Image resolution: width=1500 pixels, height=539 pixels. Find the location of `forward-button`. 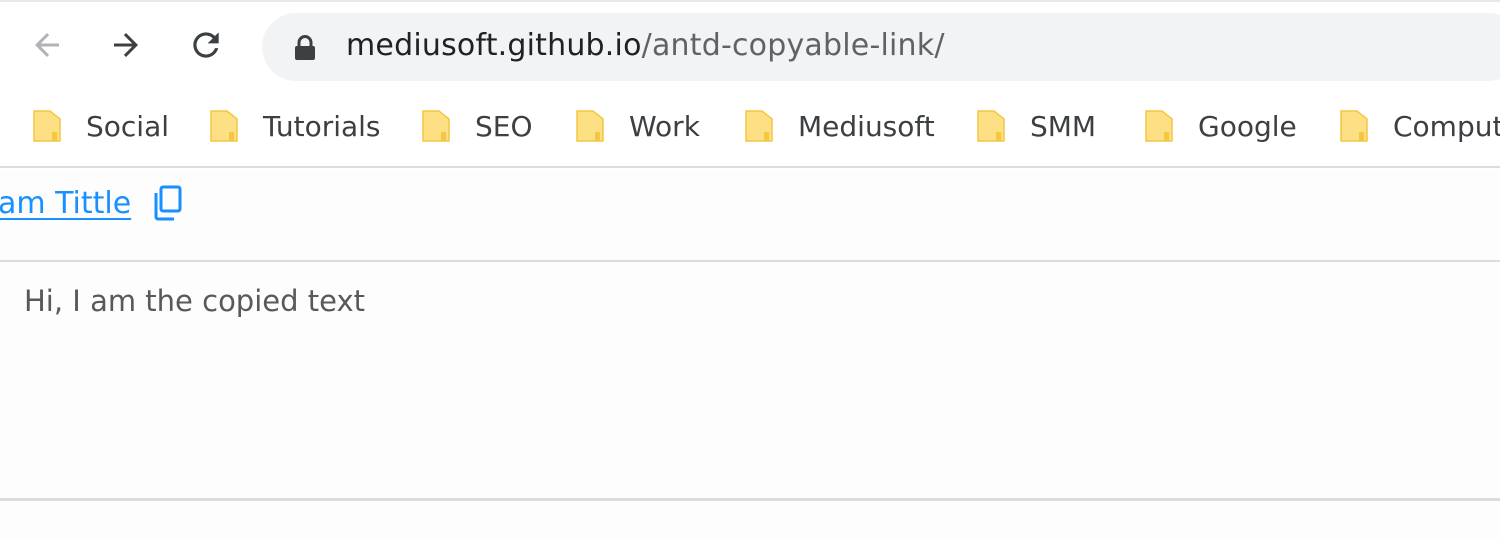

forward-button is located at coordinates (126, 45).